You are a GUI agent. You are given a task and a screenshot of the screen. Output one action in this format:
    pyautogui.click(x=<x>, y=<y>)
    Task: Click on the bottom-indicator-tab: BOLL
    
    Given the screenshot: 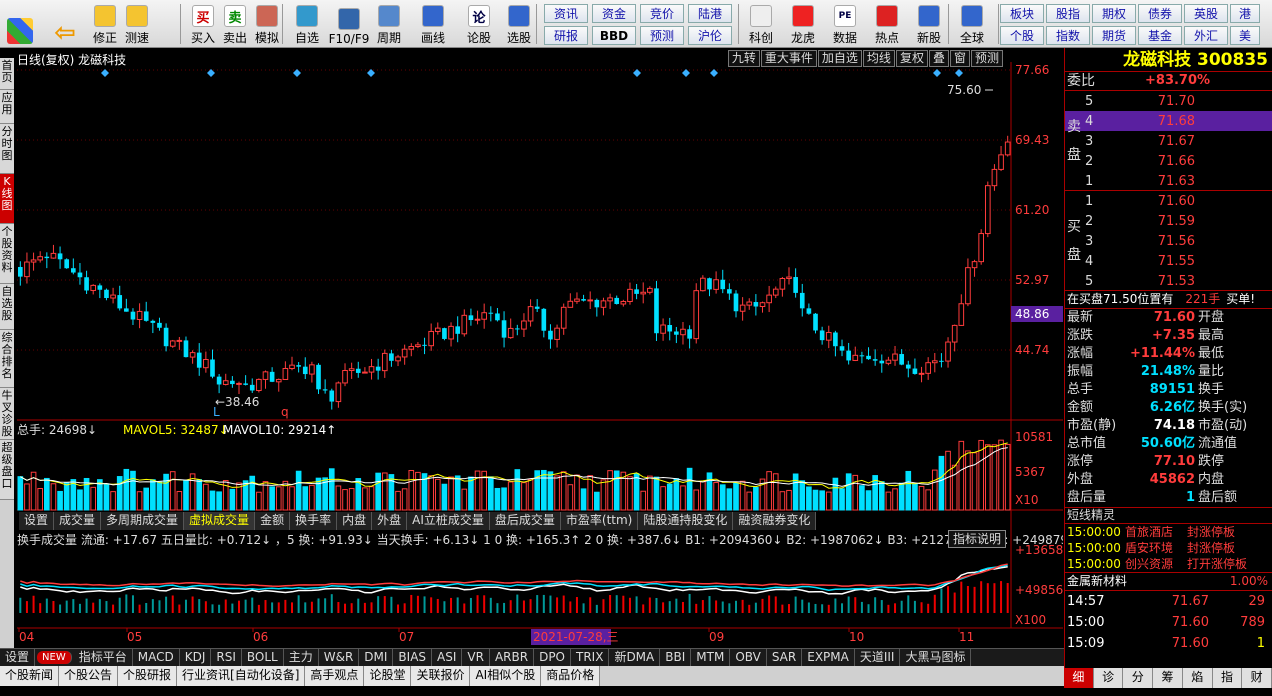 What is the action you would take?
    pyautogui.click(x=263, y=657)
    